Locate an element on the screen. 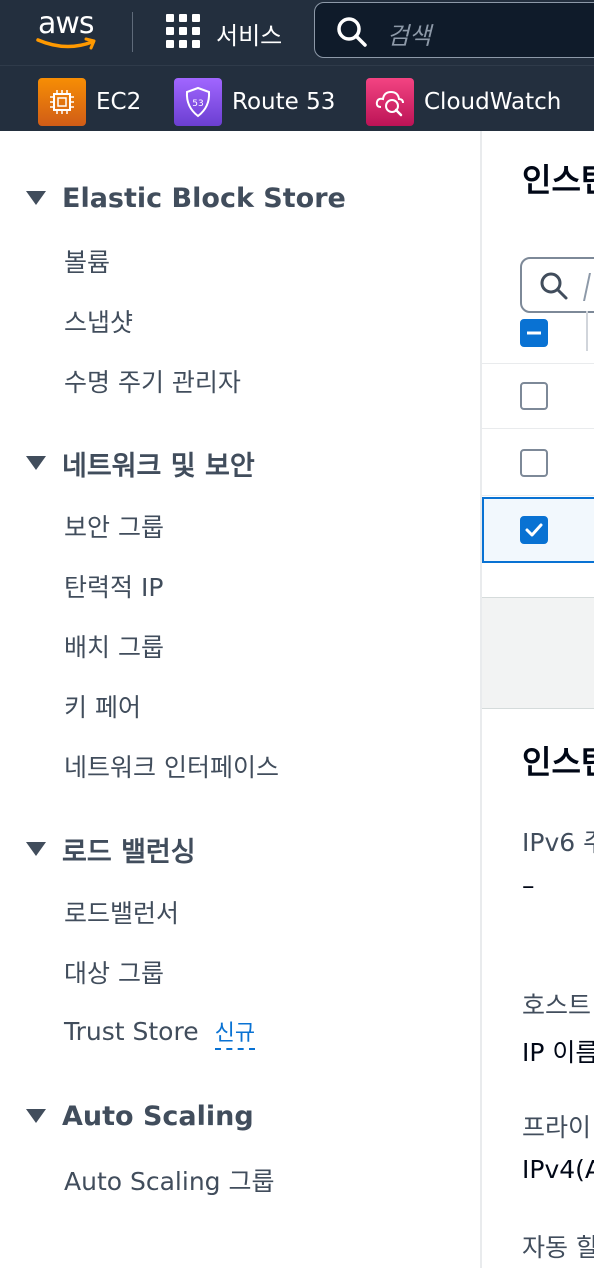  favorites-bar: EC2 53 Route 53 CloudWatch is located at coordinates (297, 98).